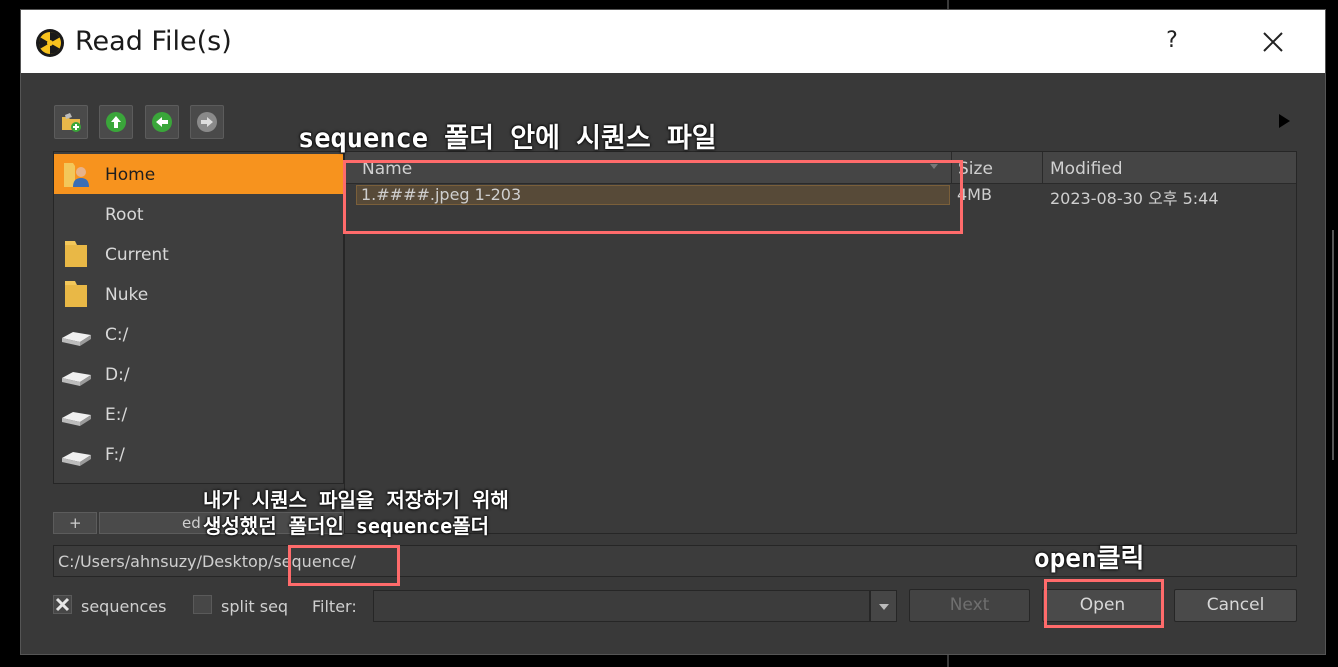  I want to click on up-arrow-icon, so click(116, 122).